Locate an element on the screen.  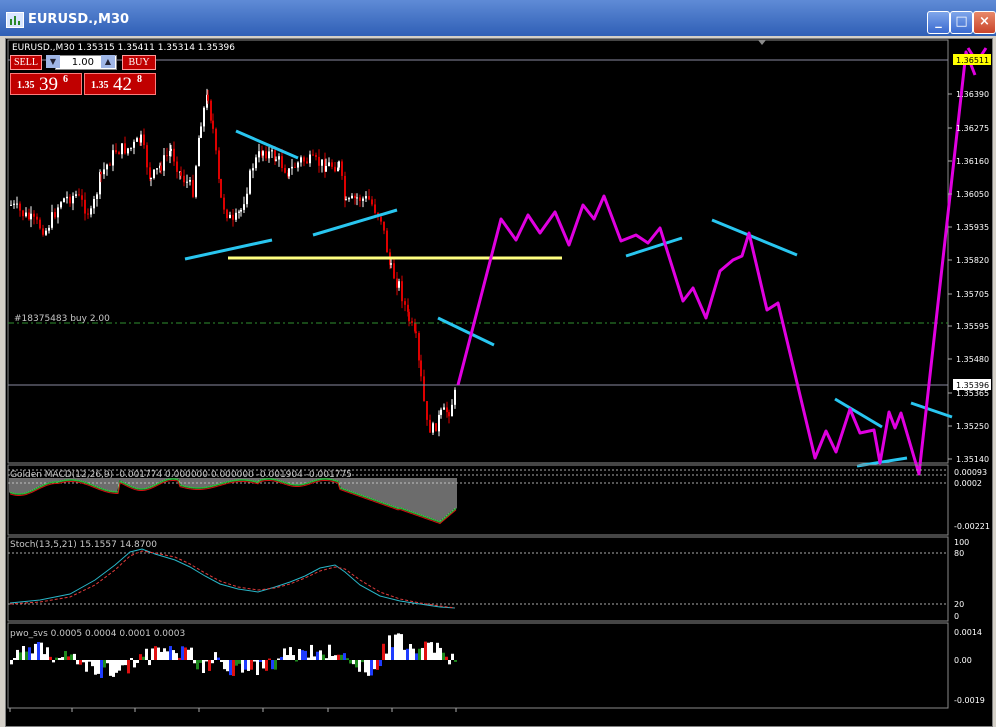
price-tick-label: 1.36050 is located at coordinates (972, 194).